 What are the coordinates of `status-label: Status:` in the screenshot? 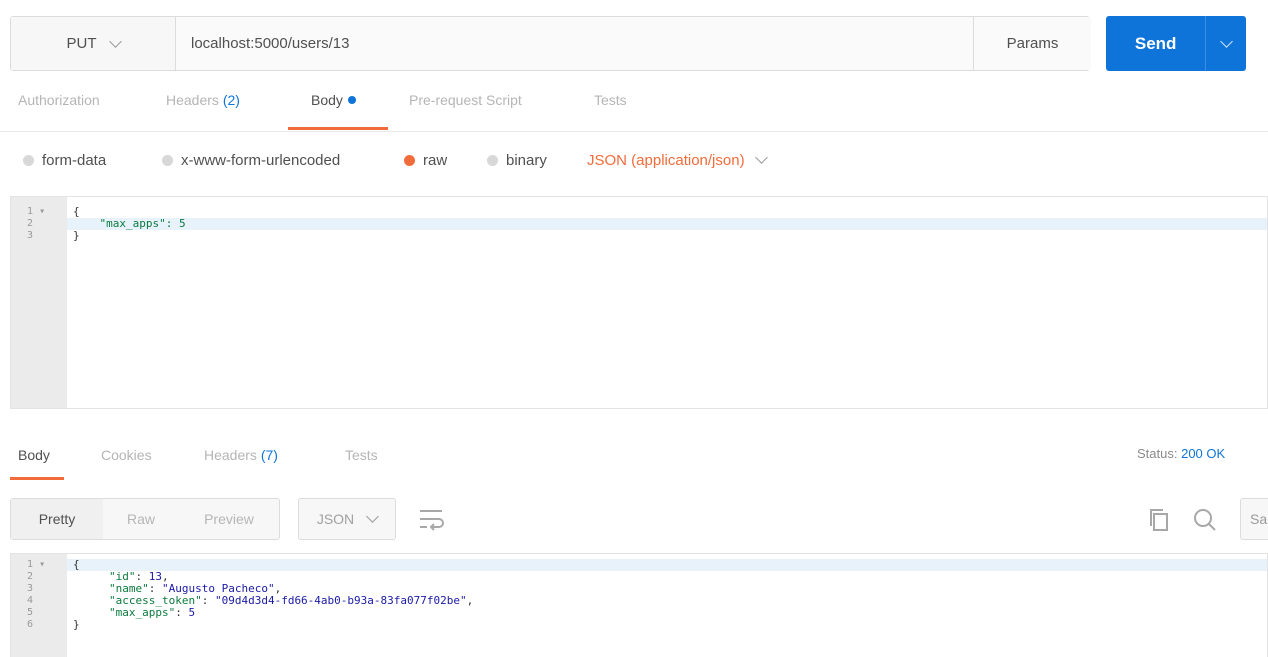 It's located at (1157, 453).